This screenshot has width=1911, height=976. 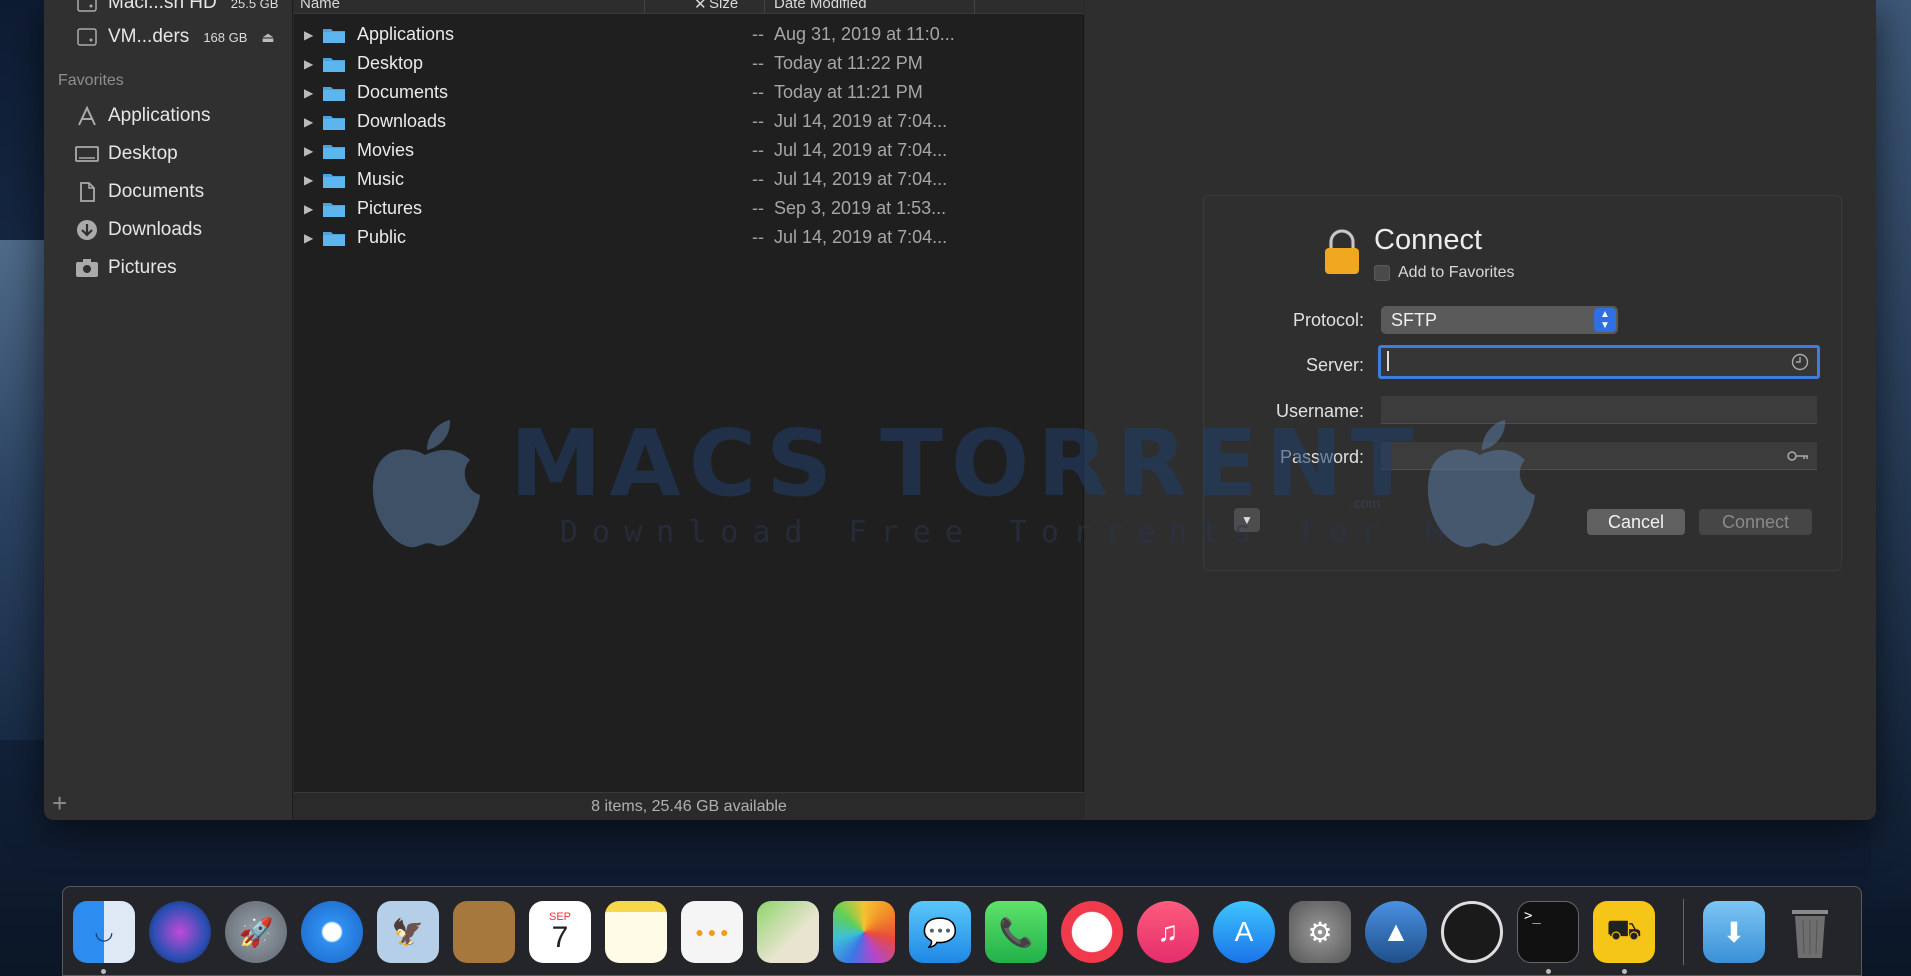 What do you see at coordinates (1168, 932) in the screenshot?
I see `music-icon: ♫` at bounding box center [1168, 932].